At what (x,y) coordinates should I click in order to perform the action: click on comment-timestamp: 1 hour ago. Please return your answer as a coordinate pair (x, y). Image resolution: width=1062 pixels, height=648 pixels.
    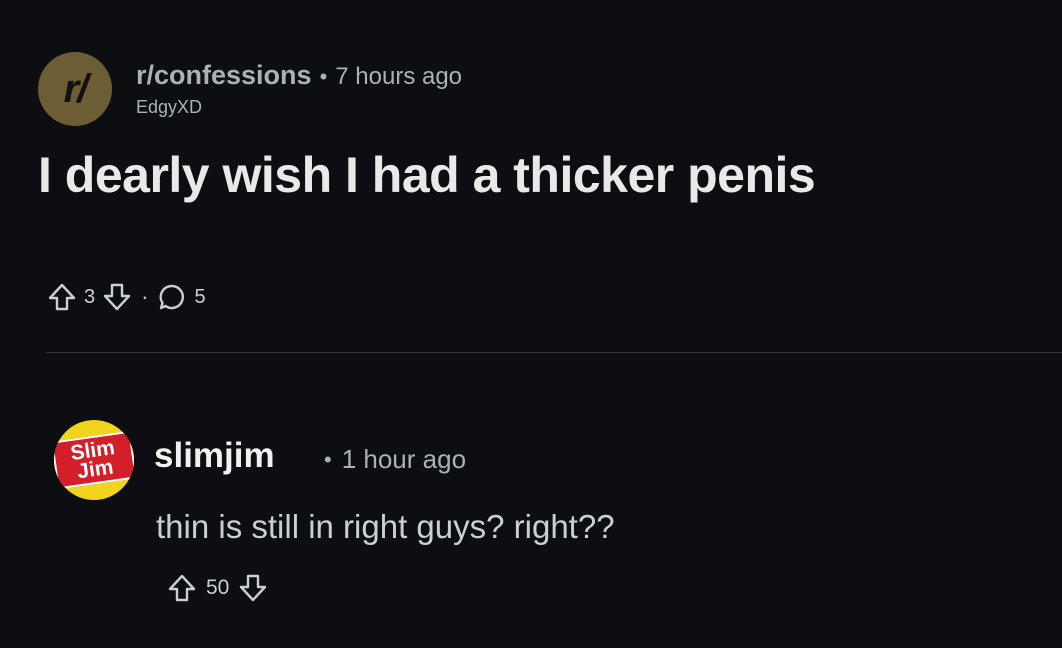
    Looking at the image, I should click on (404, 459).